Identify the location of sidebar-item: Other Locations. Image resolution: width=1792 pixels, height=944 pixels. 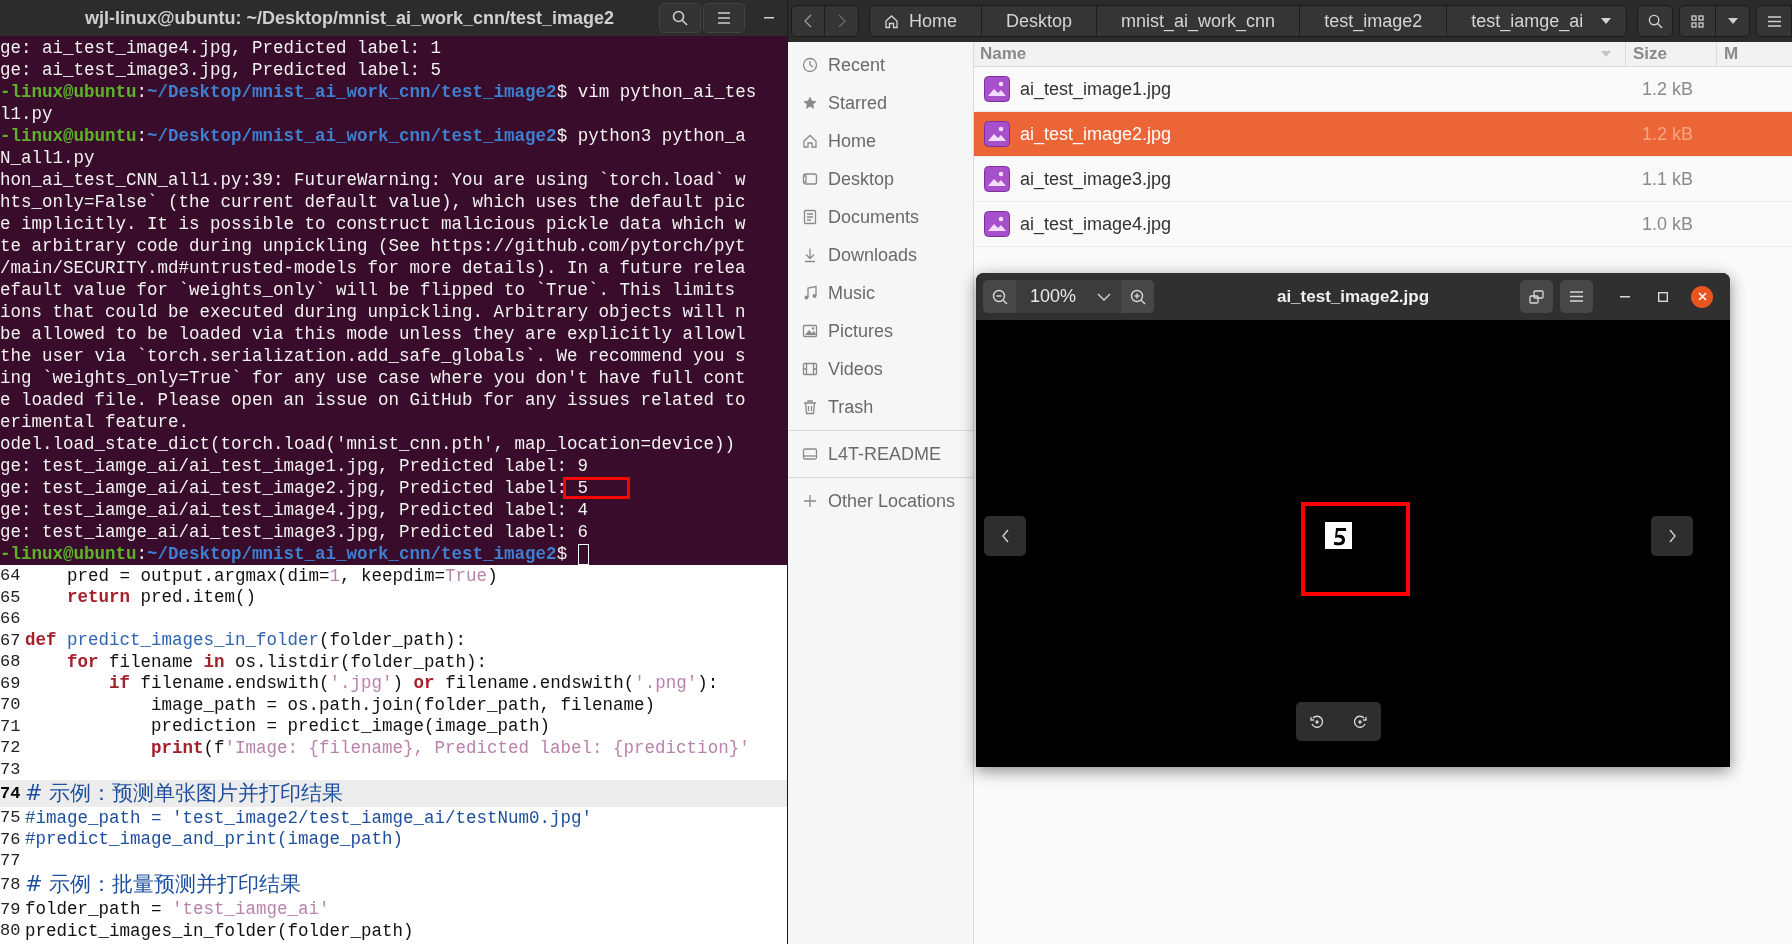
(880, 501).